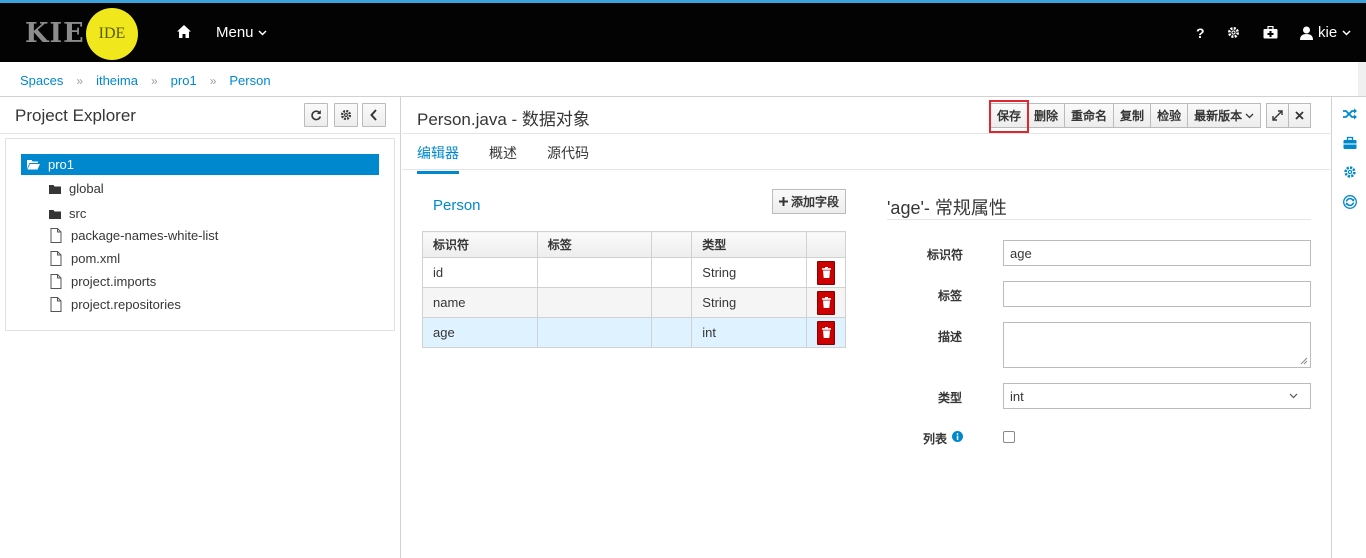  What do you see at coordinates (76, 188) in the screenshot?
I see `tree-item-folder: global` at bounding box center [76, 188].